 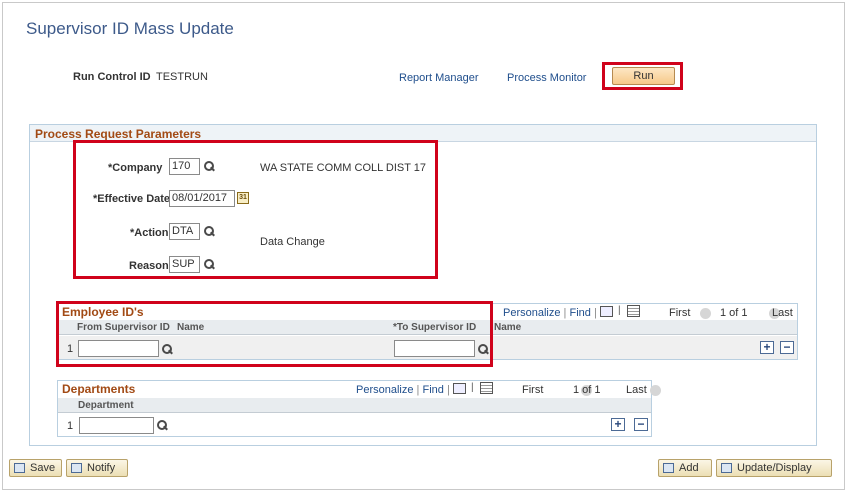 What do you see at coordinates (255, 209) in the screenshot?
I see `params-highlight` at bounding box center [255, 209].